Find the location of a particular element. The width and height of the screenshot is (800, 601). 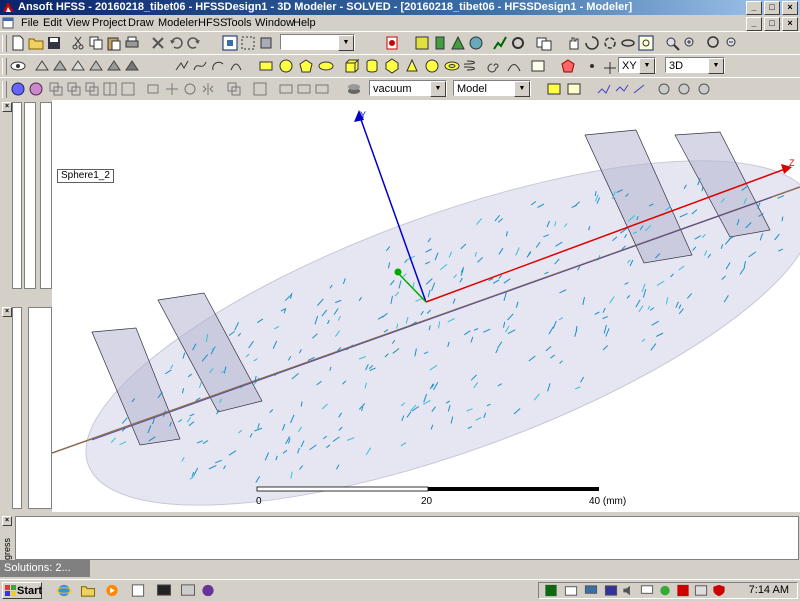

material-view-icon is located at coordinates (132, 66).